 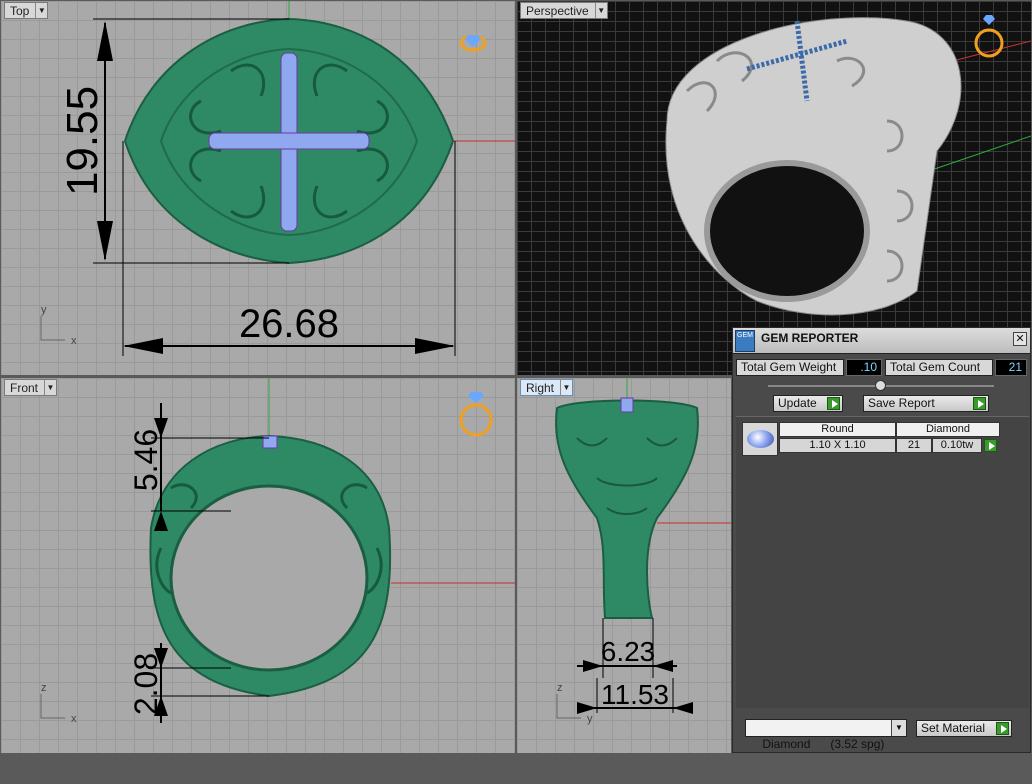 I want to click on gem-list: Round Diamond 1.10 X 1.10 21 0.10tw, so click(x=882, y=562).